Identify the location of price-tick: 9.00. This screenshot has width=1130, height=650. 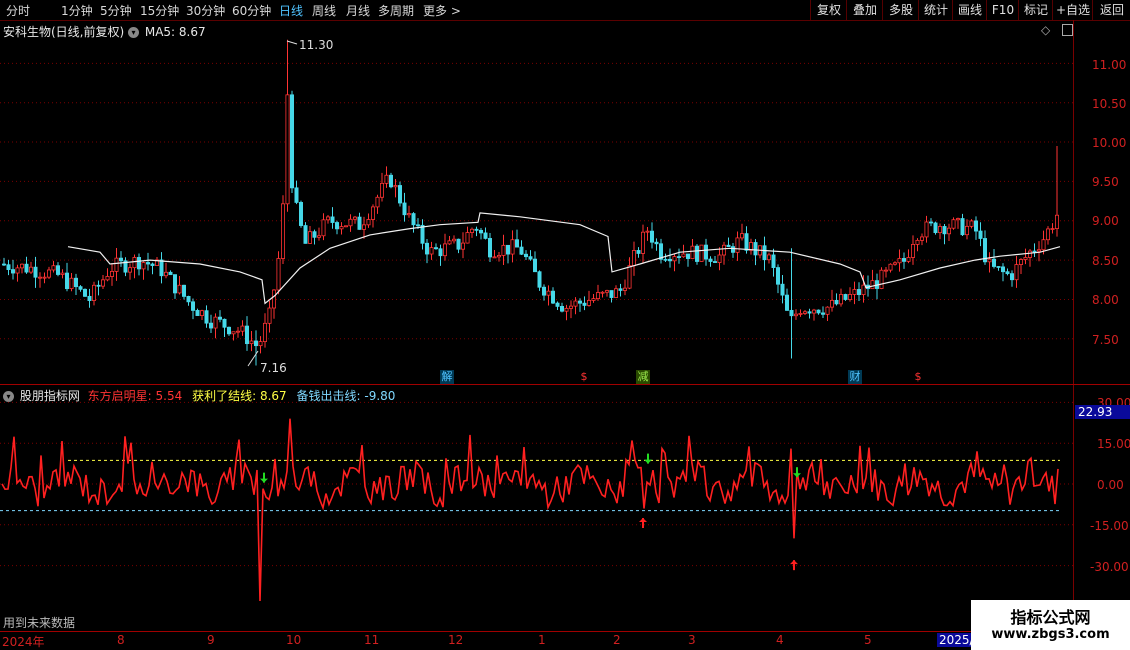
(1105, 221).